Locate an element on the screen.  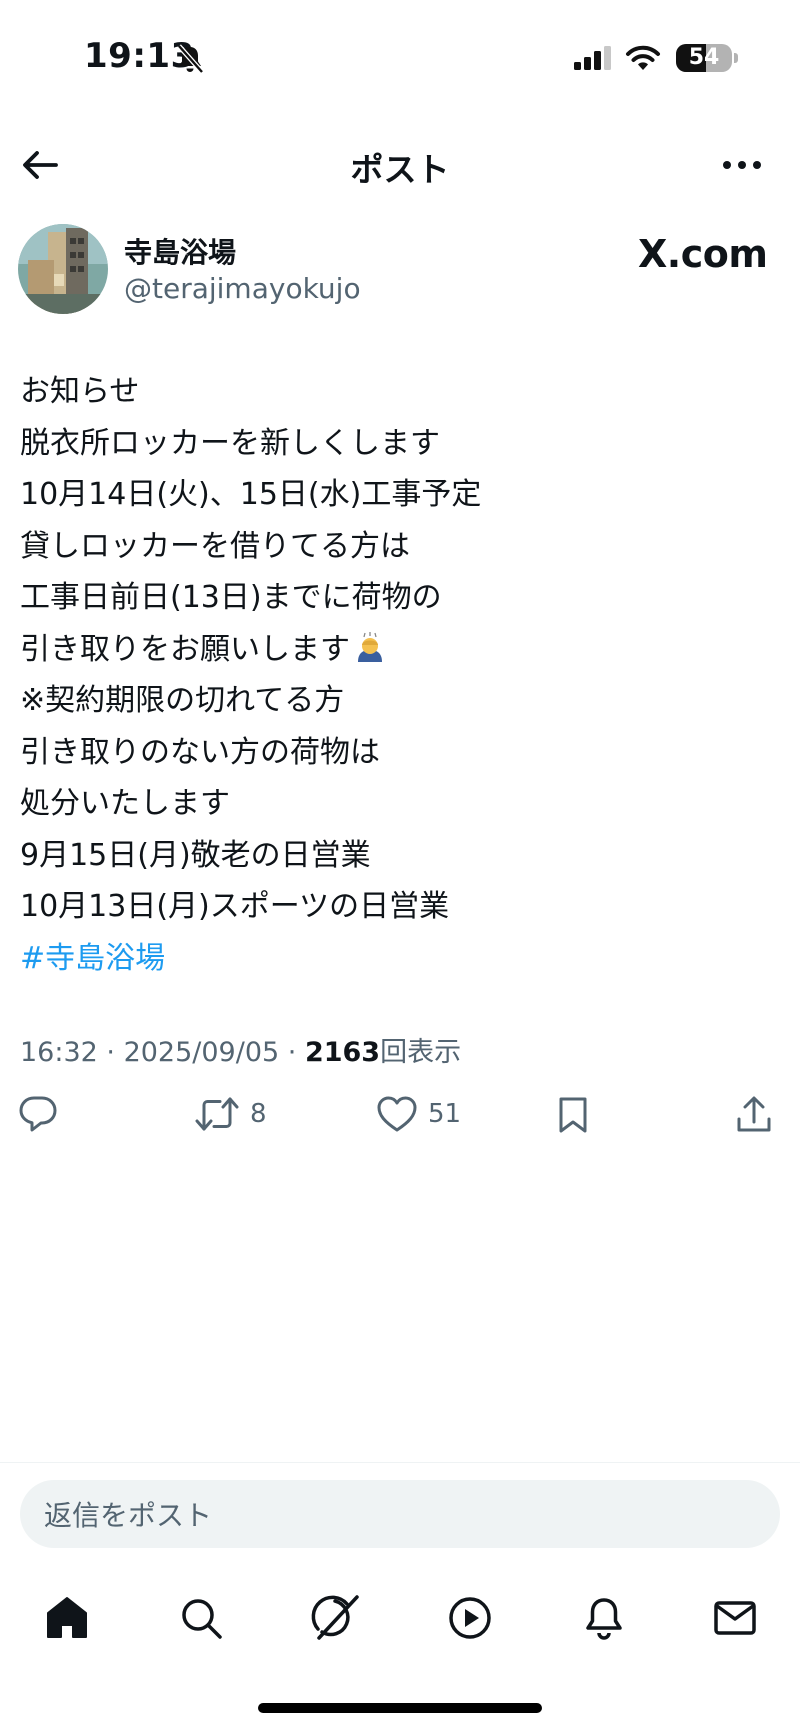
bowing-emoji-icon is located at coordinates (370, 646).